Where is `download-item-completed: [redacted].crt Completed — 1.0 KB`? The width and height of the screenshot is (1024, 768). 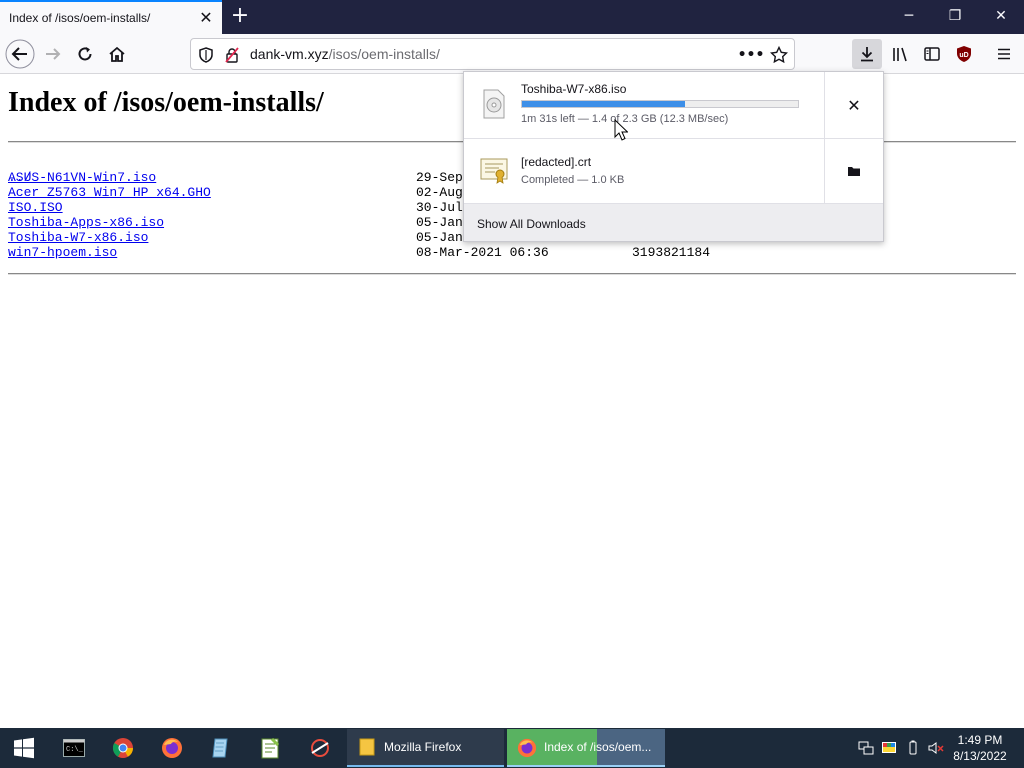
download-item-completed: [redacted].crt Completed — 1.0 KB is located at coordinates (673, 171).